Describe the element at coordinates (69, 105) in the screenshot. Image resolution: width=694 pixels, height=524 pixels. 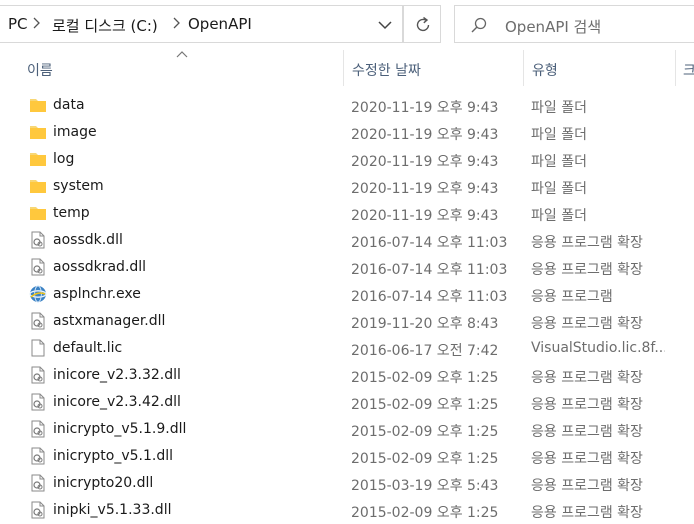
I see `file-name: data` at that location.